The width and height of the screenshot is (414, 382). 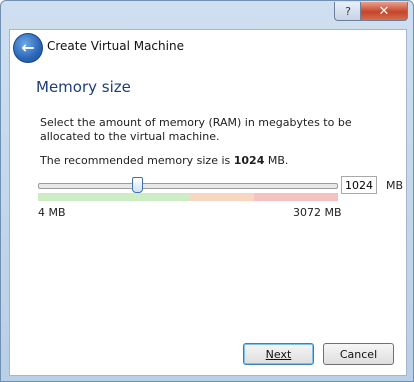 I want to click on next-label: Next, so click(x=278, y=354).